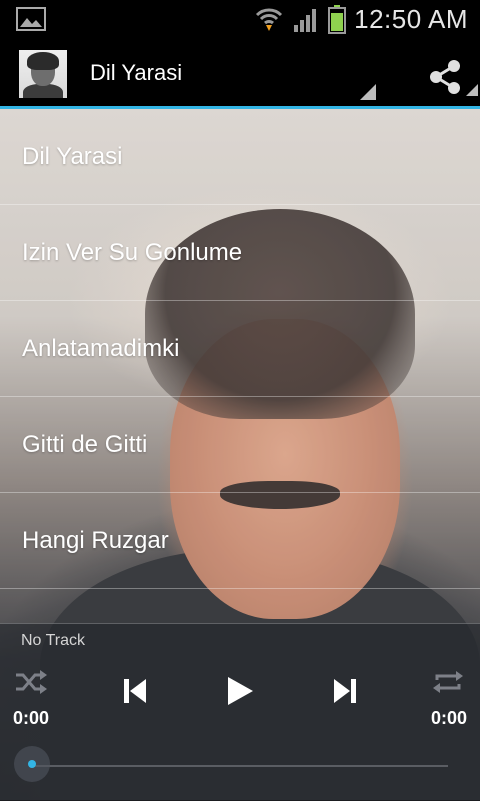  What do you see at coordinates (240, 445) in the screenshot?
I see `list-item: Gitti de Gitti` at bounding box center [240, 445].